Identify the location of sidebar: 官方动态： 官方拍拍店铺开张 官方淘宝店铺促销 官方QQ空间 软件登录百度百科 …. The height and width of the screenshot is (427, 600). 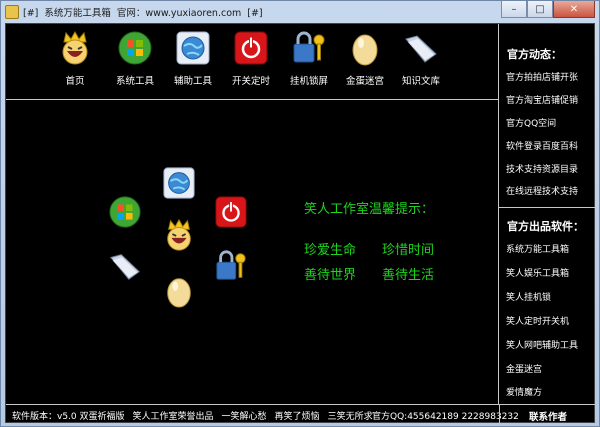
(547, 214).